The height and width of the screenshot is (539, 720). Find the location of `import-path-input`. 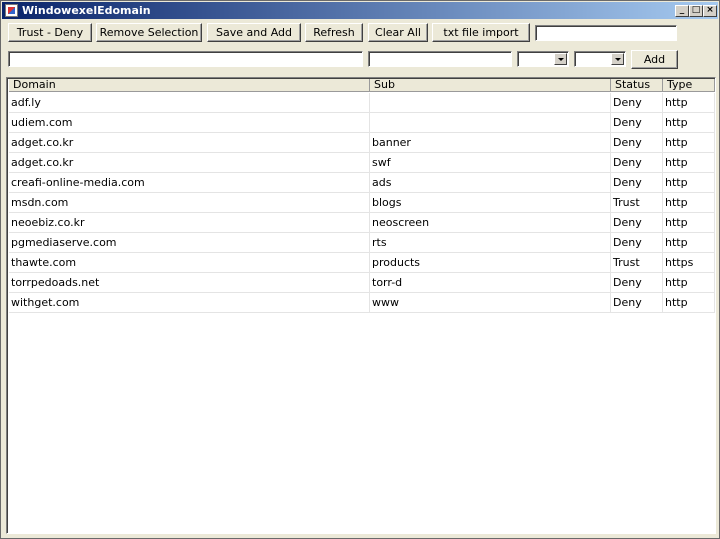

import-path-input is located at coordinates (606, 33).